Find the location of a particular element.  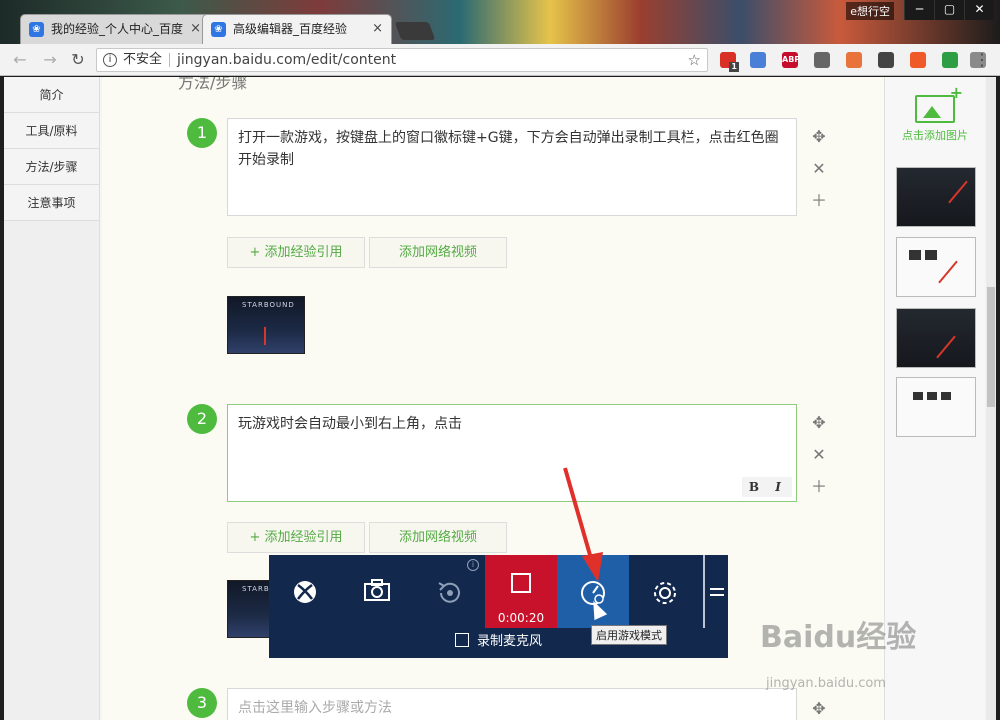

tab-advanced-editor: ❀ 高级编辑器_百度经验 × is located at coordinates (297, 29).